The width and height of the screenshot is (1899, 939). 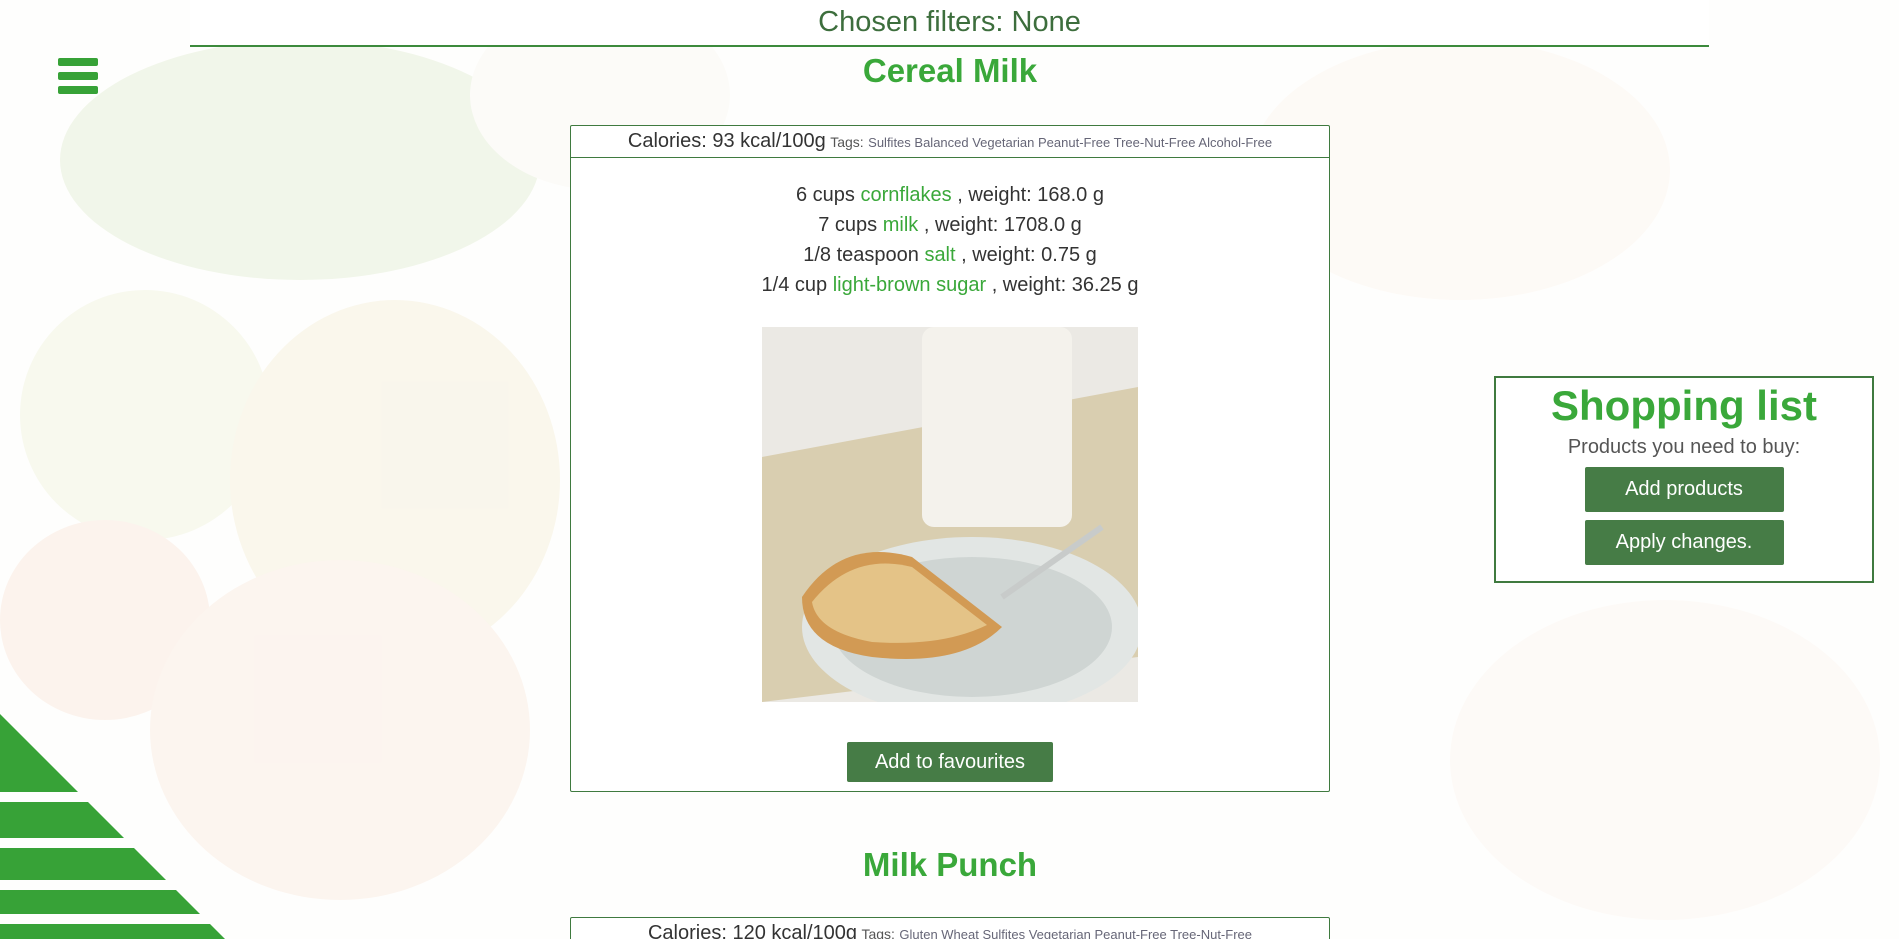 What do you see at coordinates (1684, 489) in the screenshot?
I see `add-products-button: Add products` at bounding box center [1684, 489].